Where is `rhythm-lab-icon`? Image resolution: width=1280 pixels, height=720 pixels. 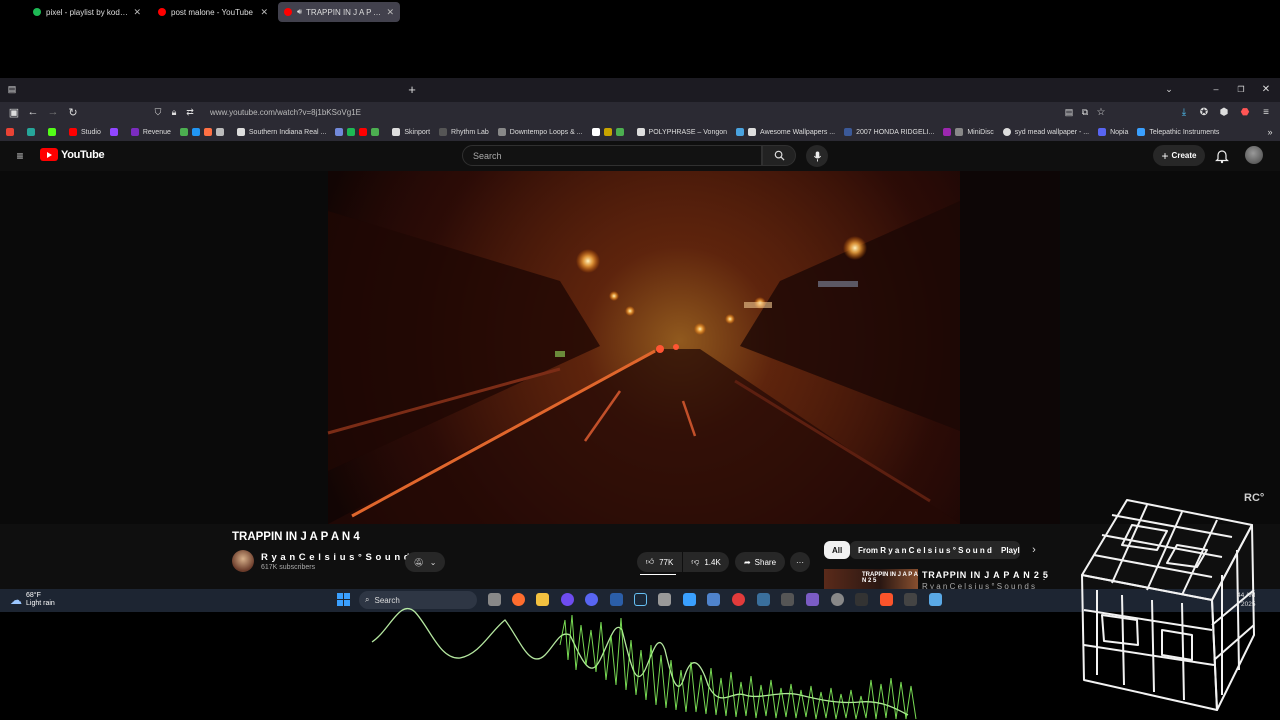 rhythm-lab-icon is located at coordinates (443, 132).